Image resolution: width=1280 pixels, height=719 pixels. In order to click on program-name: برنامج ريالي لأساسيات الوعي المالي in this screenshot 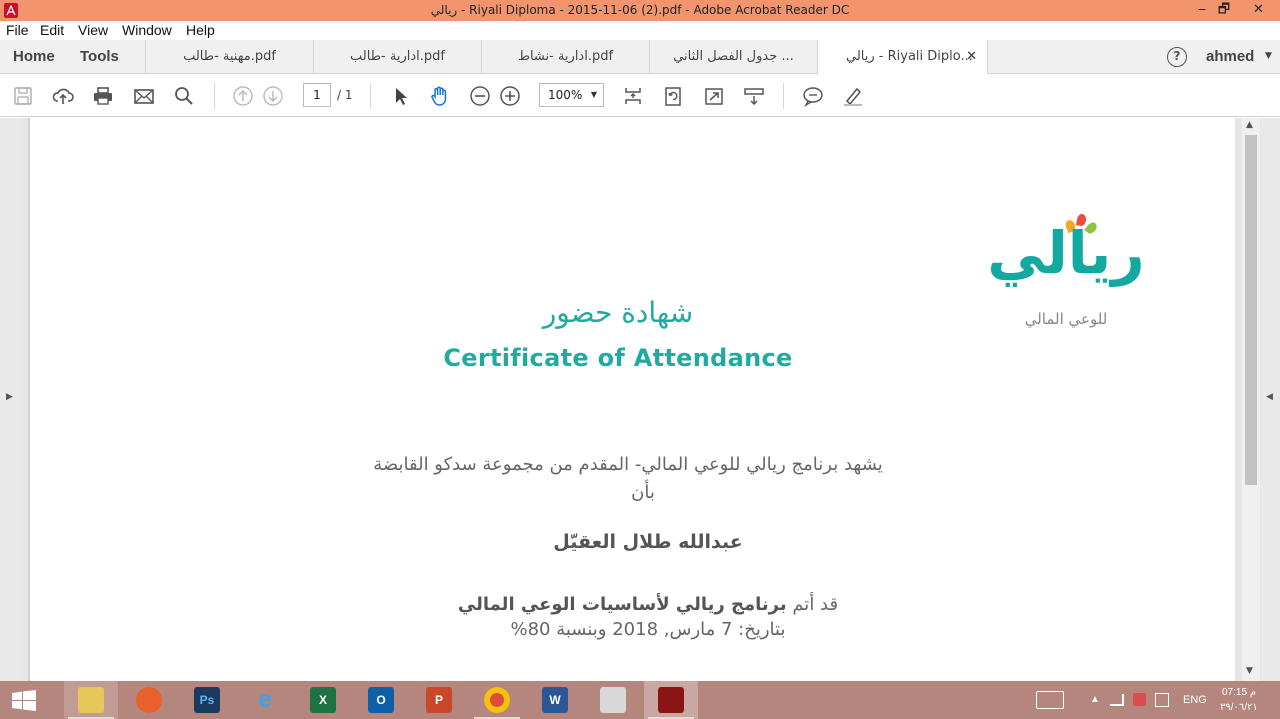, I will do `click(622, 604)`.